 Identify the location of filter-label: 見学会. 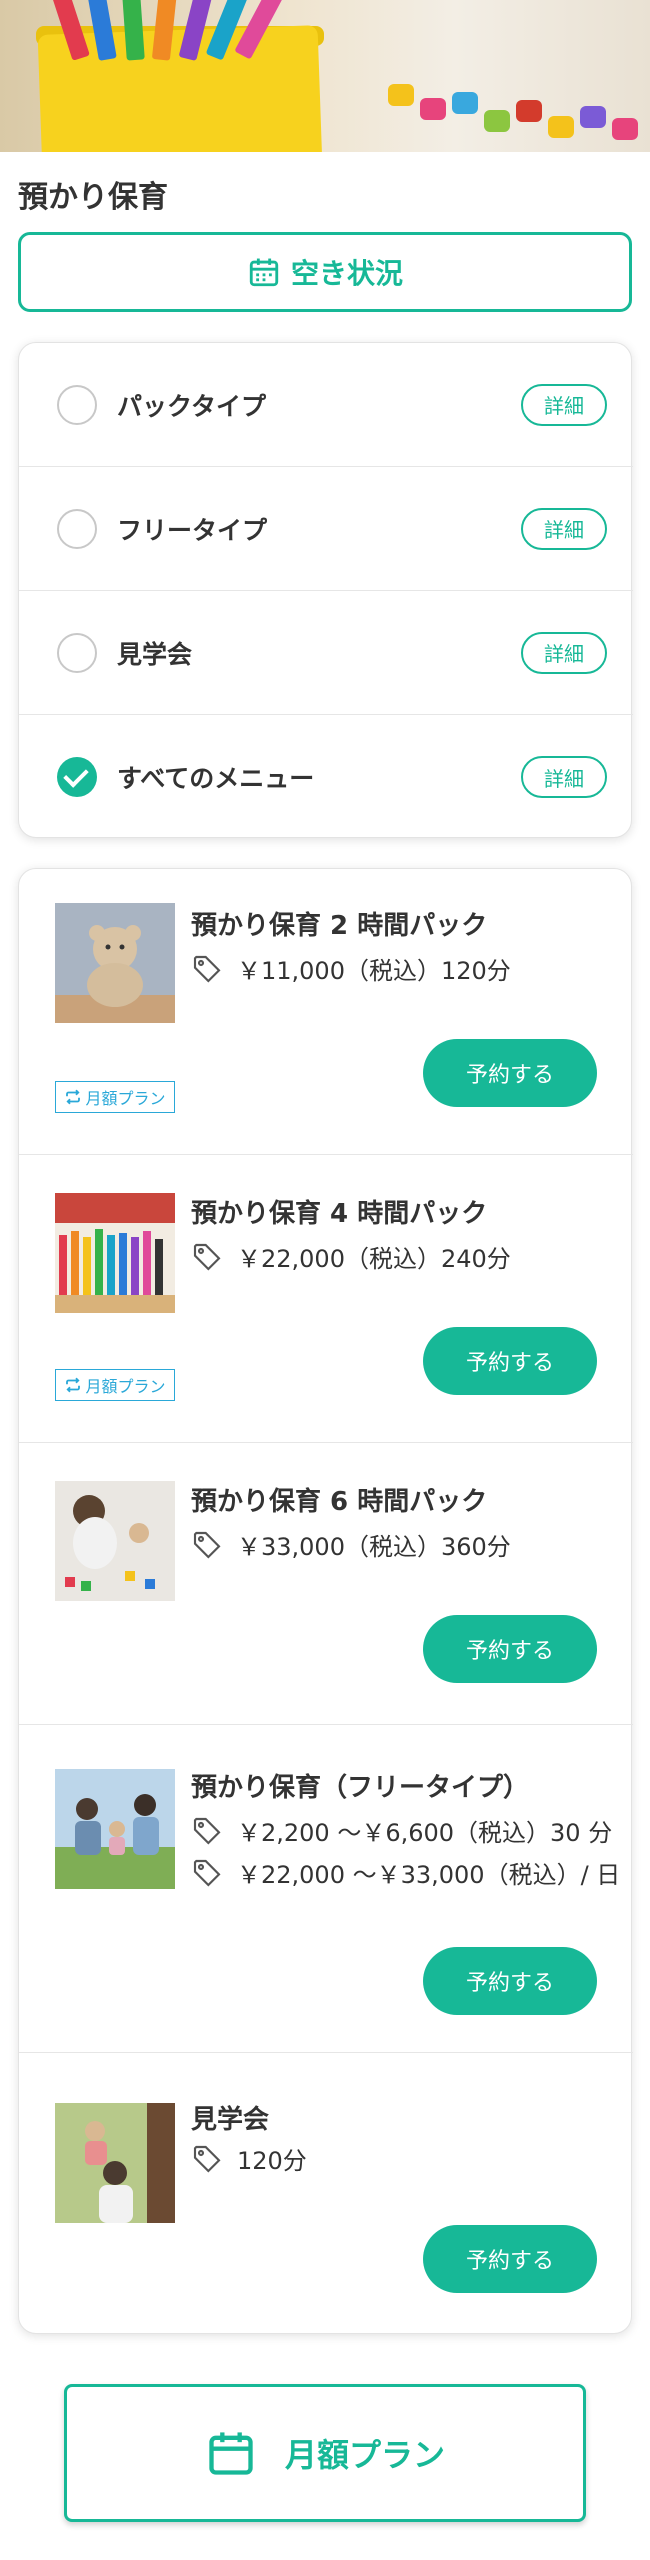
(155, 654).